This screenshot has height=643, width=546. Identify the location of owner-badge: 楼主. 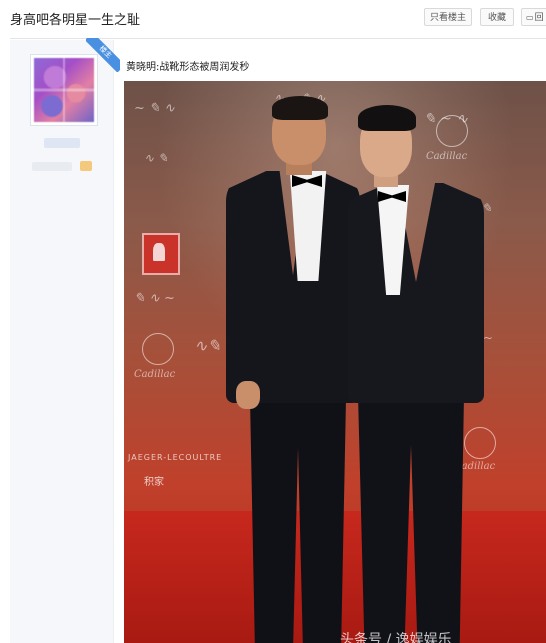
(103, 55).